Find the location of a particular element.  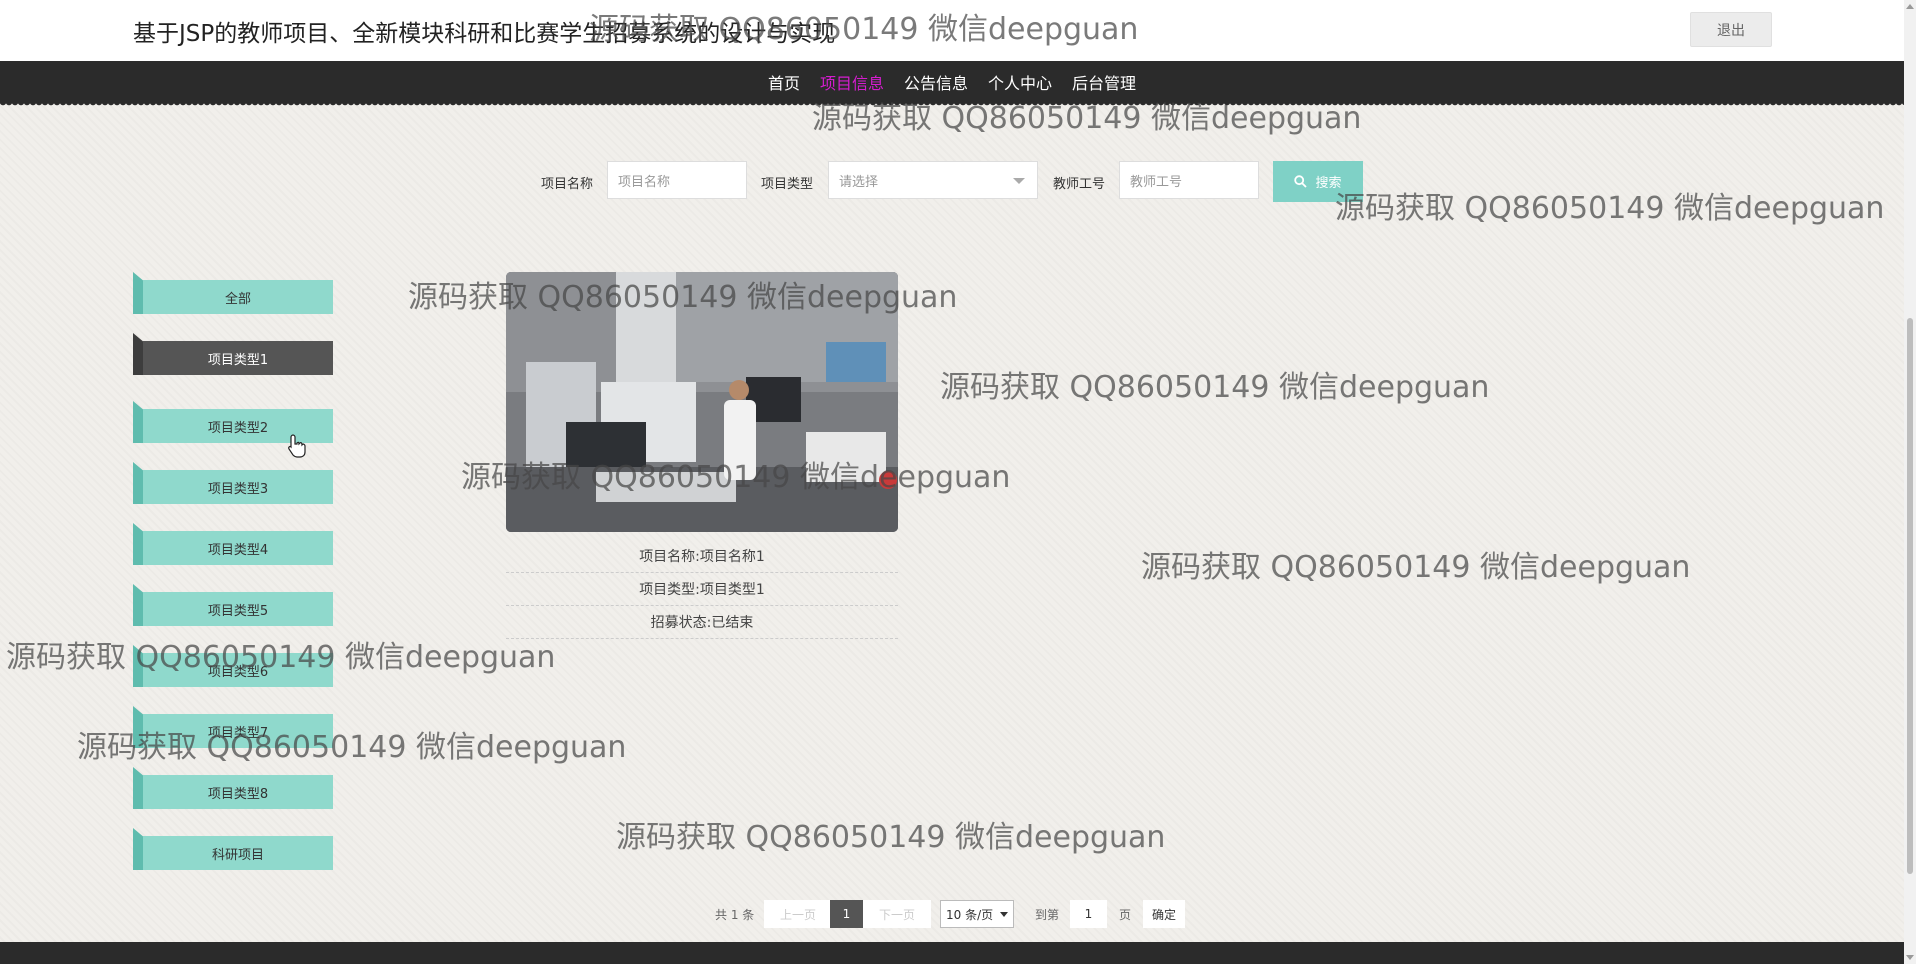

logout-button: 退出 is located at coordinates (1731, 29).